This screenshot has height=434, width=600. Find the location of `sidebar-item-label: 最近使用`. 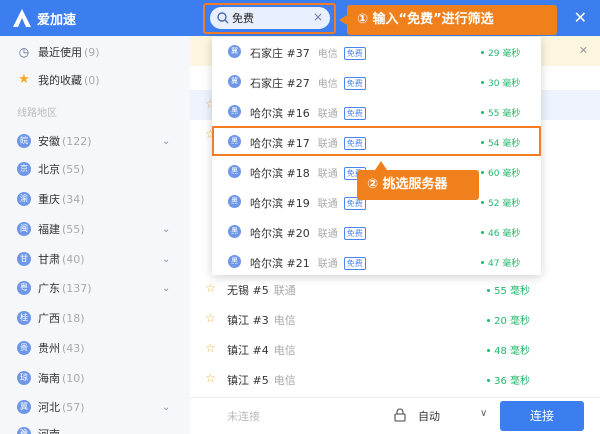

sidebar-item-label: 最近使用 is located at coordinates (60, 52).